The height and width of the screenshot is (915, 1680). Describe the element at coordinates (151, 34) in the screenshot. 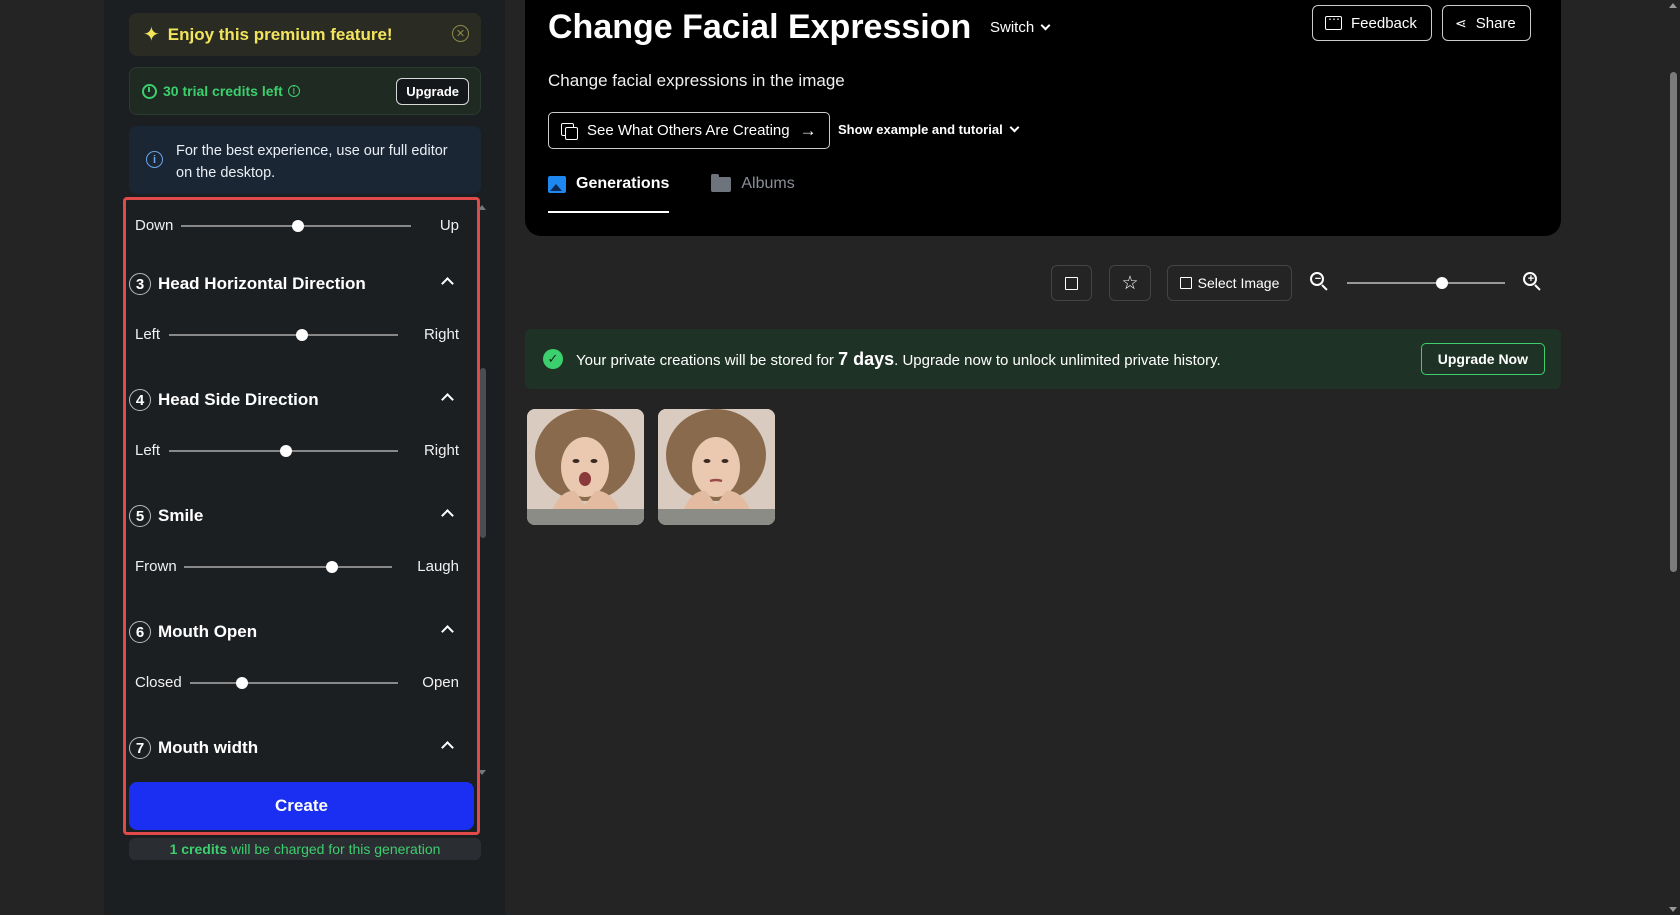

I see `sparkle-icon: ✦` at that location.